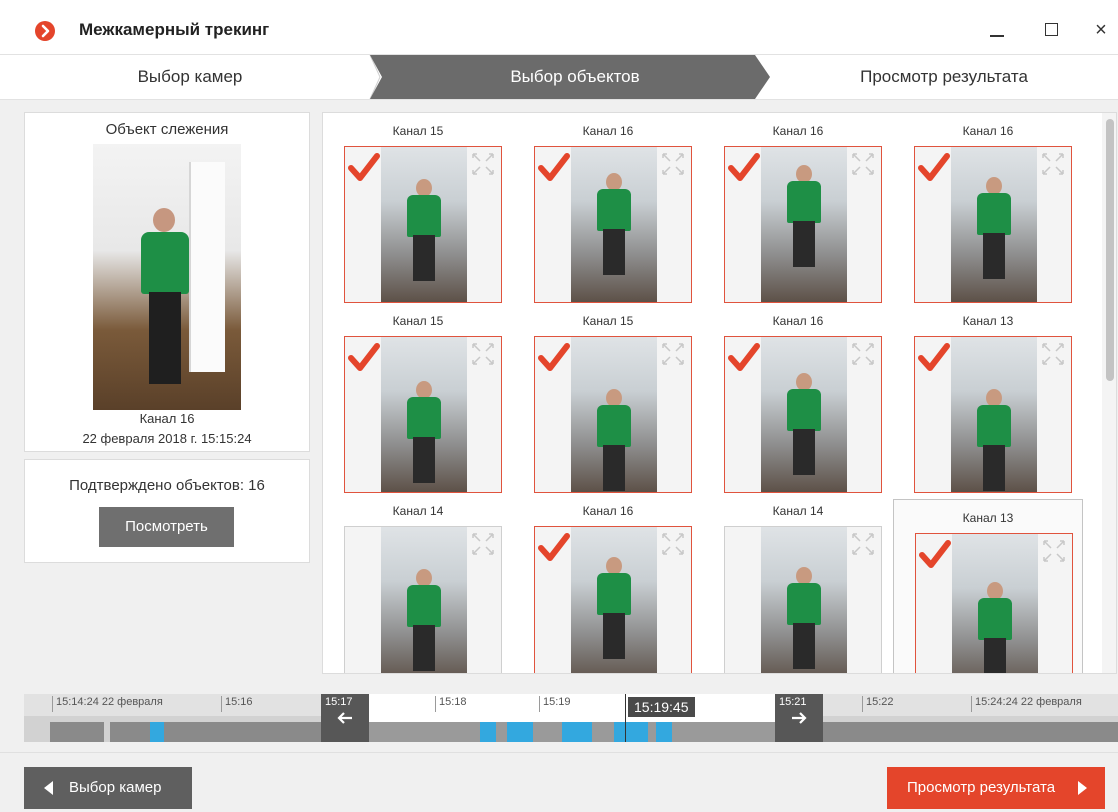 The height and width of the screenshot is (812, 1118). I want to click on next-button: Просмотр результата, so click(996, 788).